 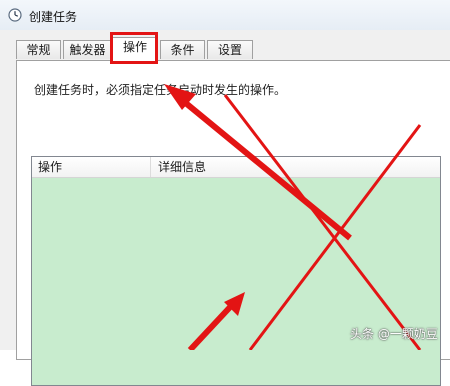 I want to click on highlight-box, so click(x=134, y=48).